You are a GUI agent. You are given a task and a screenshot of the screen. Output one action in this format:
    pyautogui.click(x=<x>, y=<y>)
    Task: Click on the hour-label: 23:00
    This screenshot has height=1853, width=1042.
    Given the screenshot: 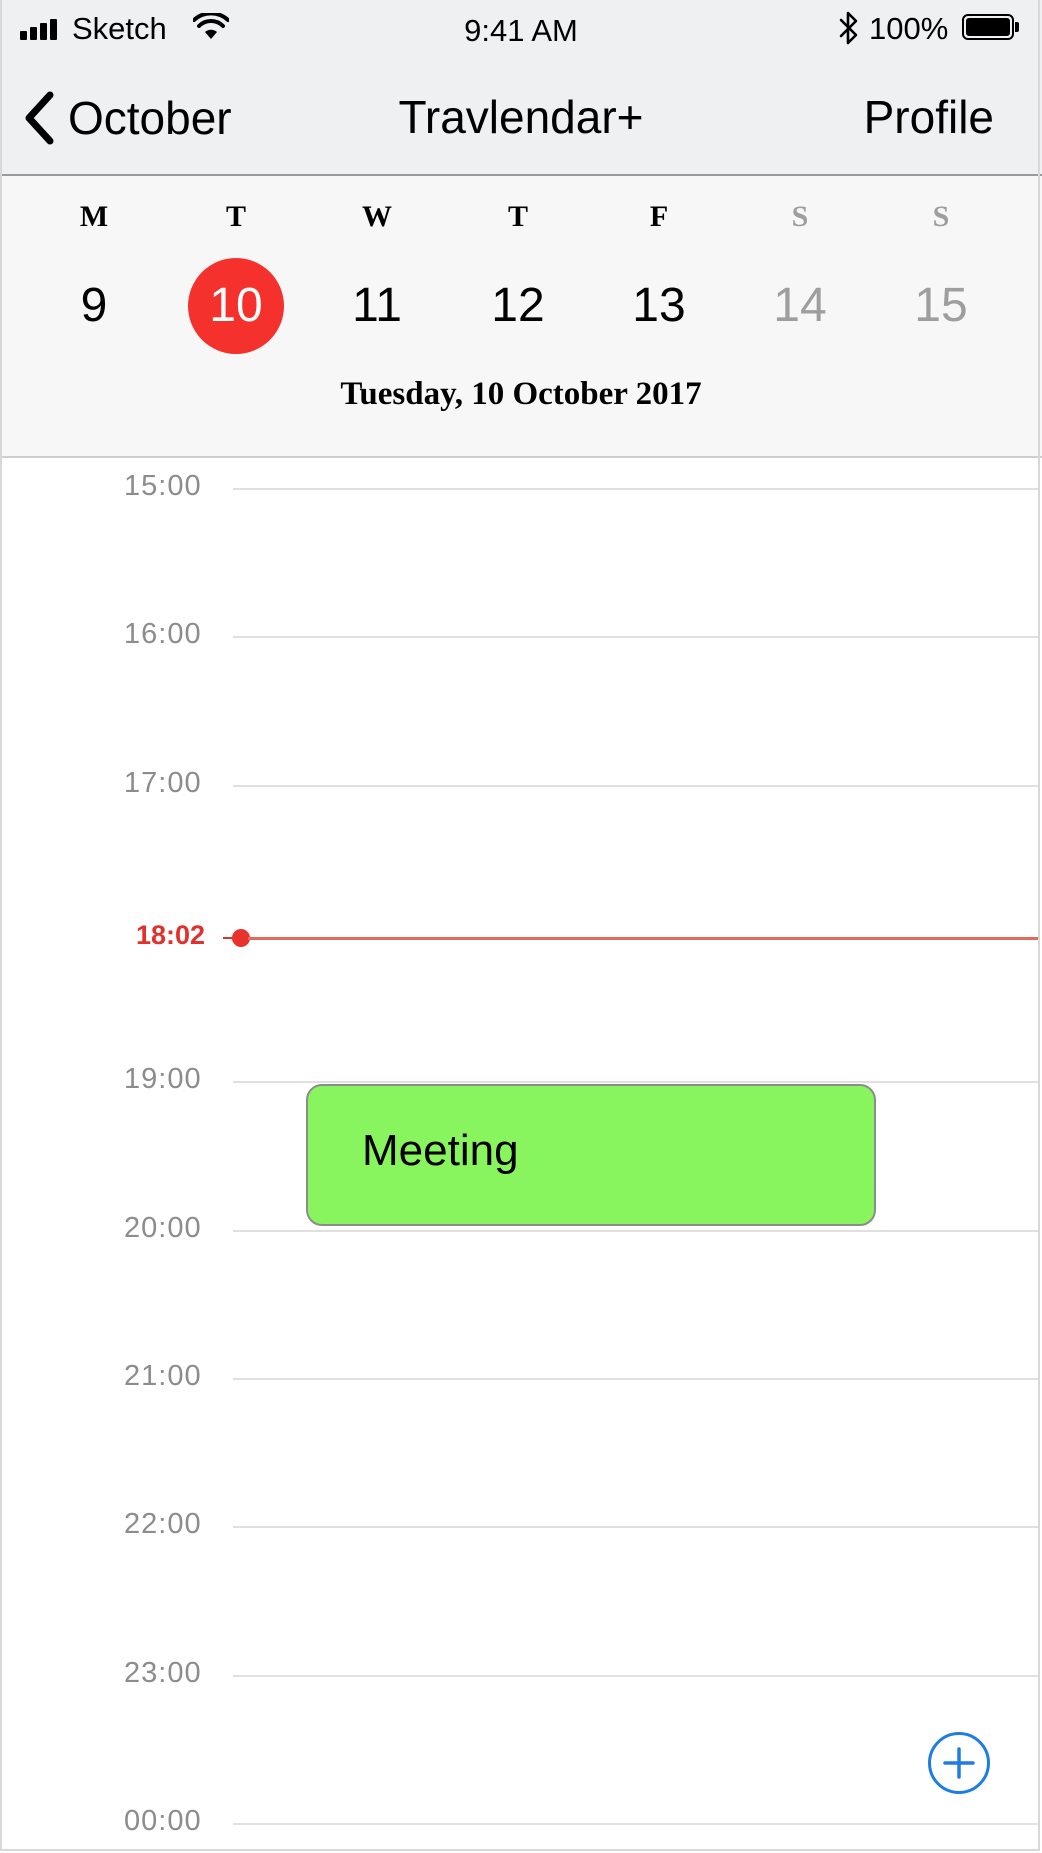 What is the action you would take?
    pyautogui.click(x=163, y=1673)
    